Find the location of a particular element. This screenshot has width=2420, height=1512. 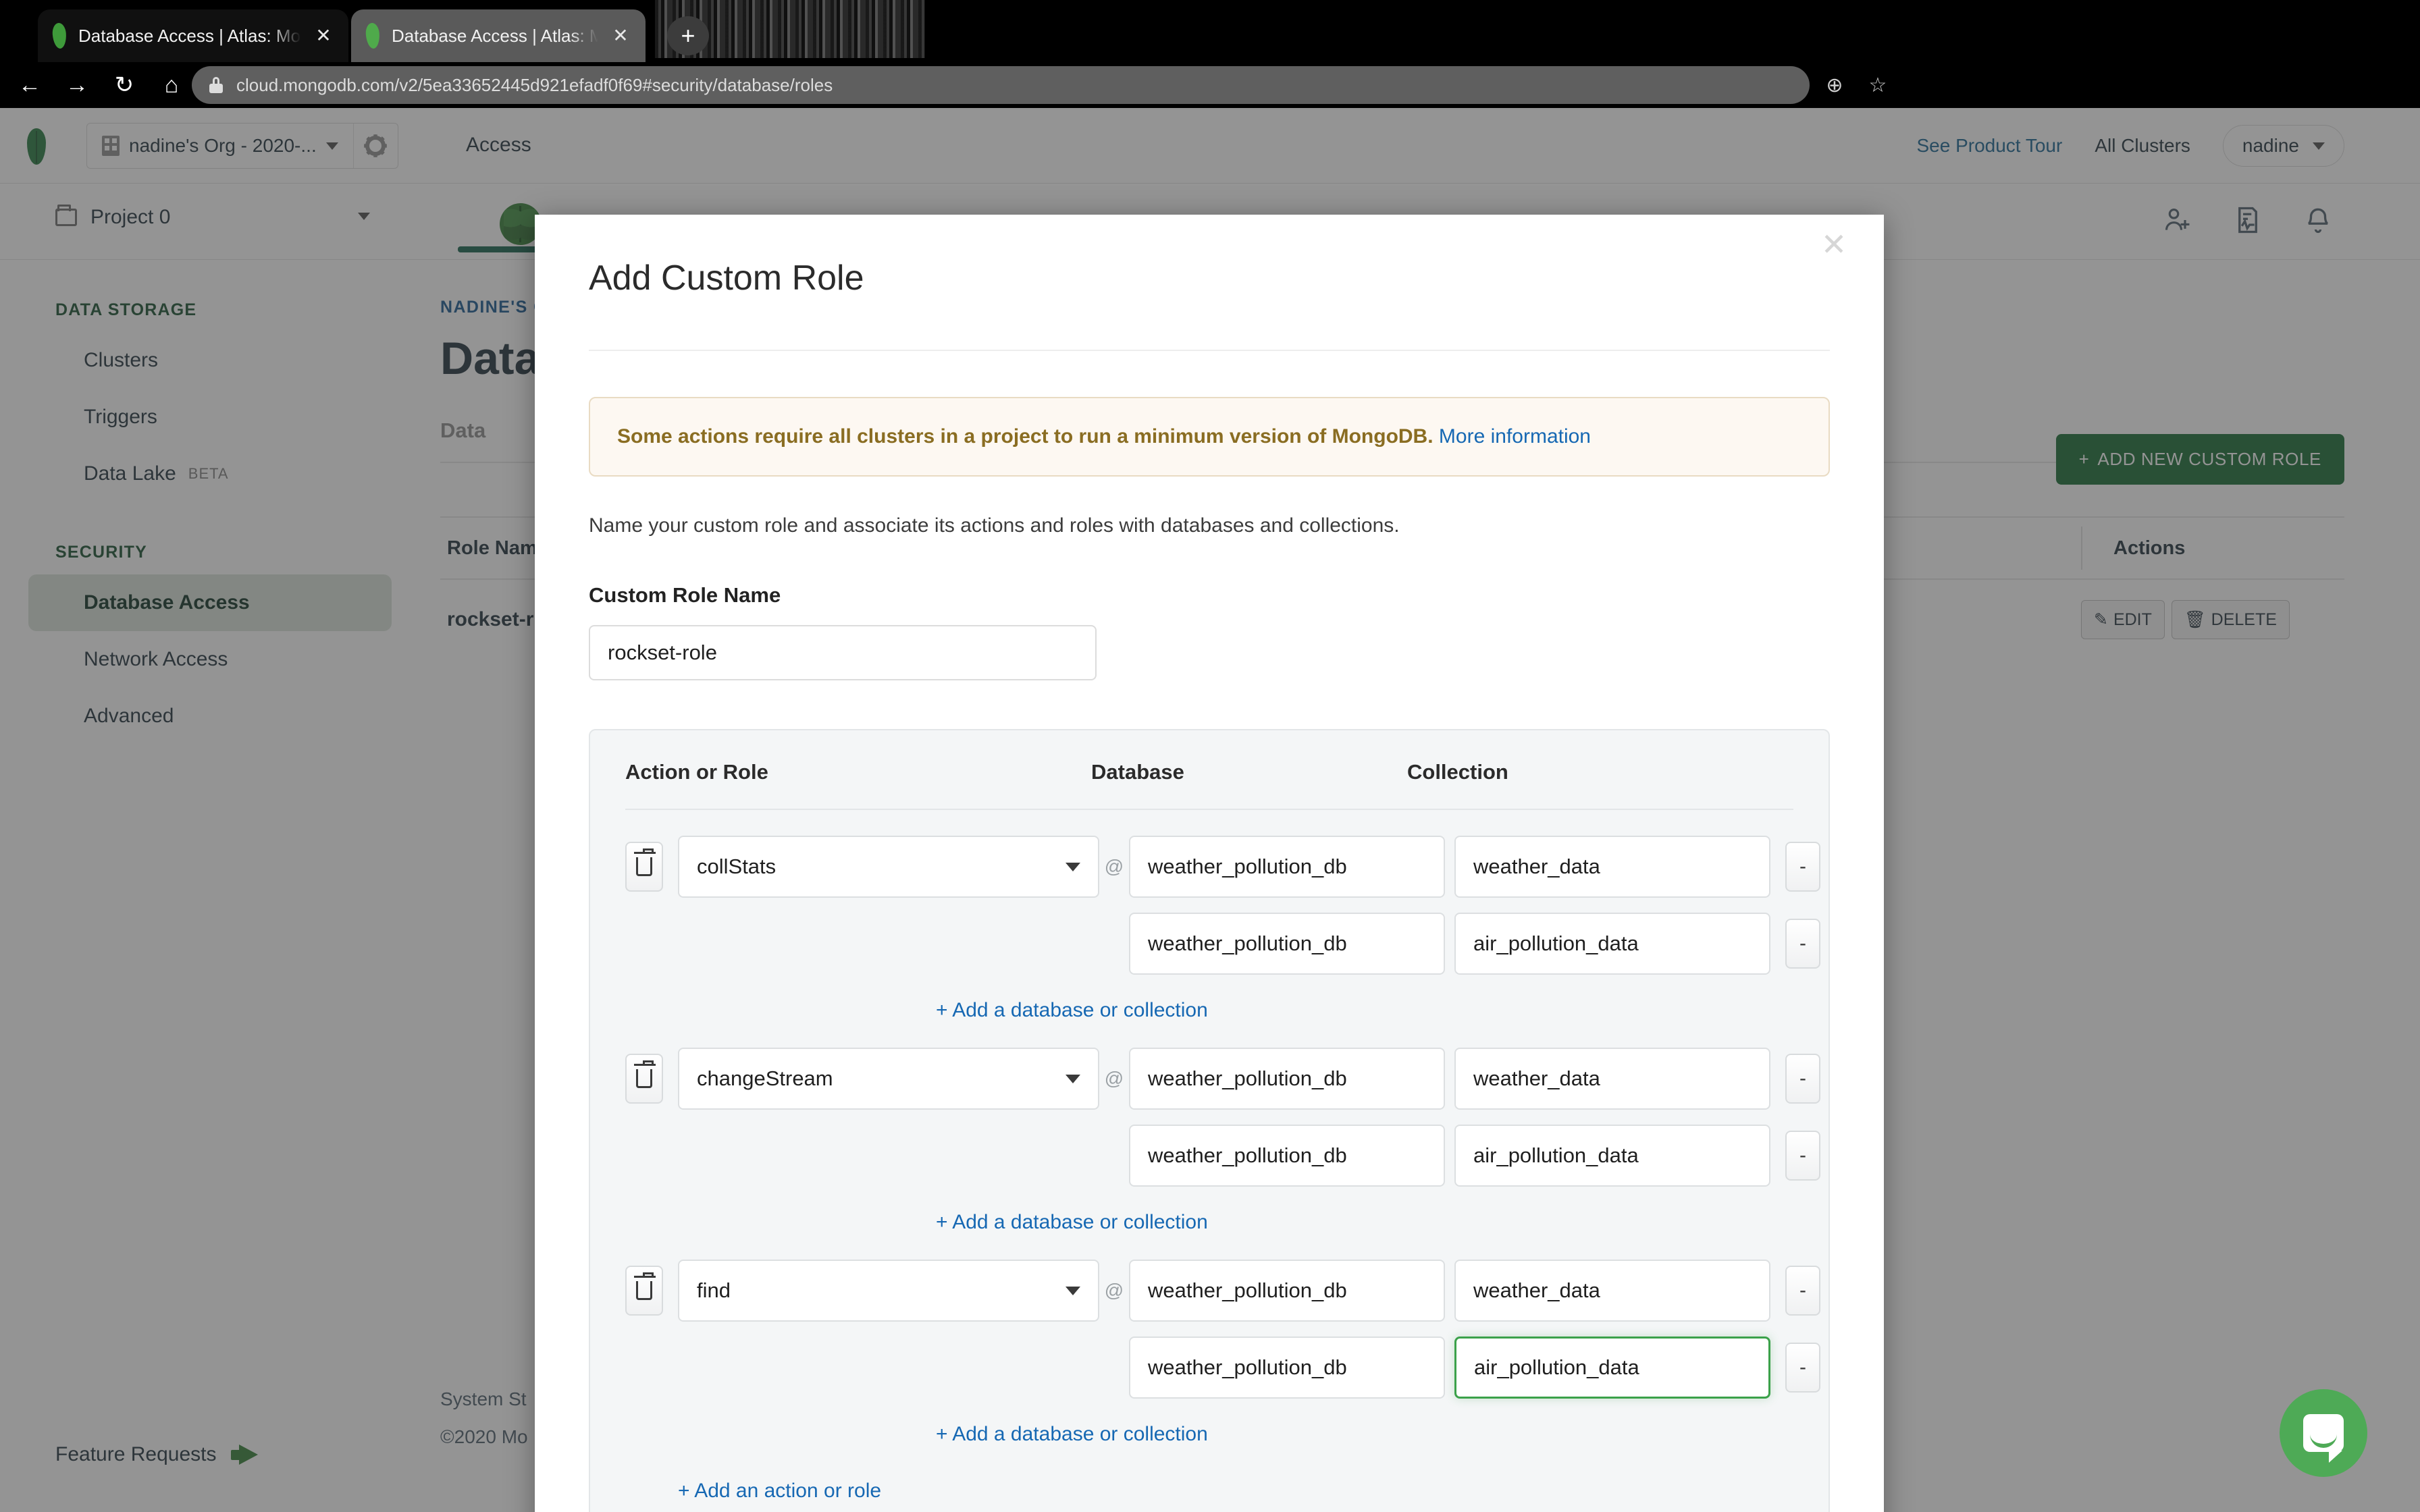

column-header-database: Database is located at coordinates (1137, 772).